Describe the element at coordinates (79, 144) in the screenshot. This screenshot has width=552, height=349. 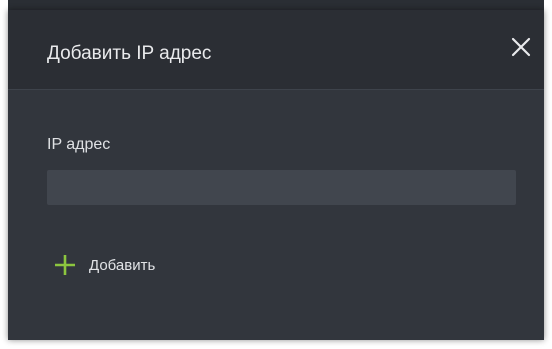
I see `ip-address-label: IP адрес` at that location.